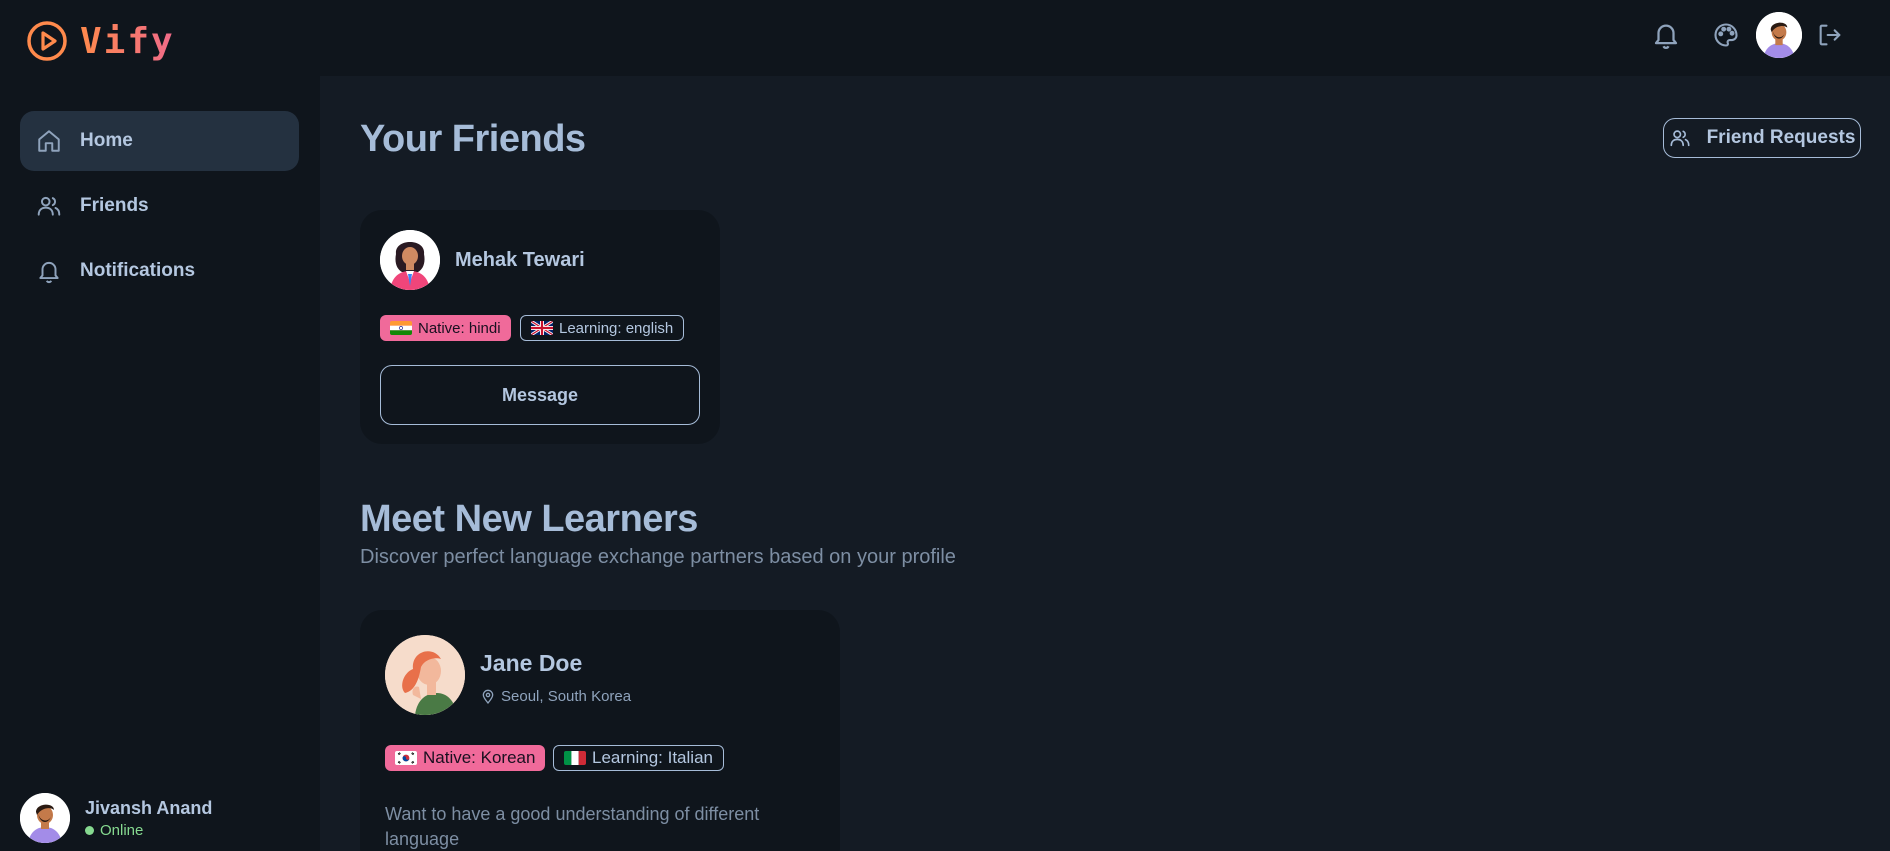 The image size is (1890, 851). I want to click on friend-requests-button: Friend Requests, so click(1762, 138).